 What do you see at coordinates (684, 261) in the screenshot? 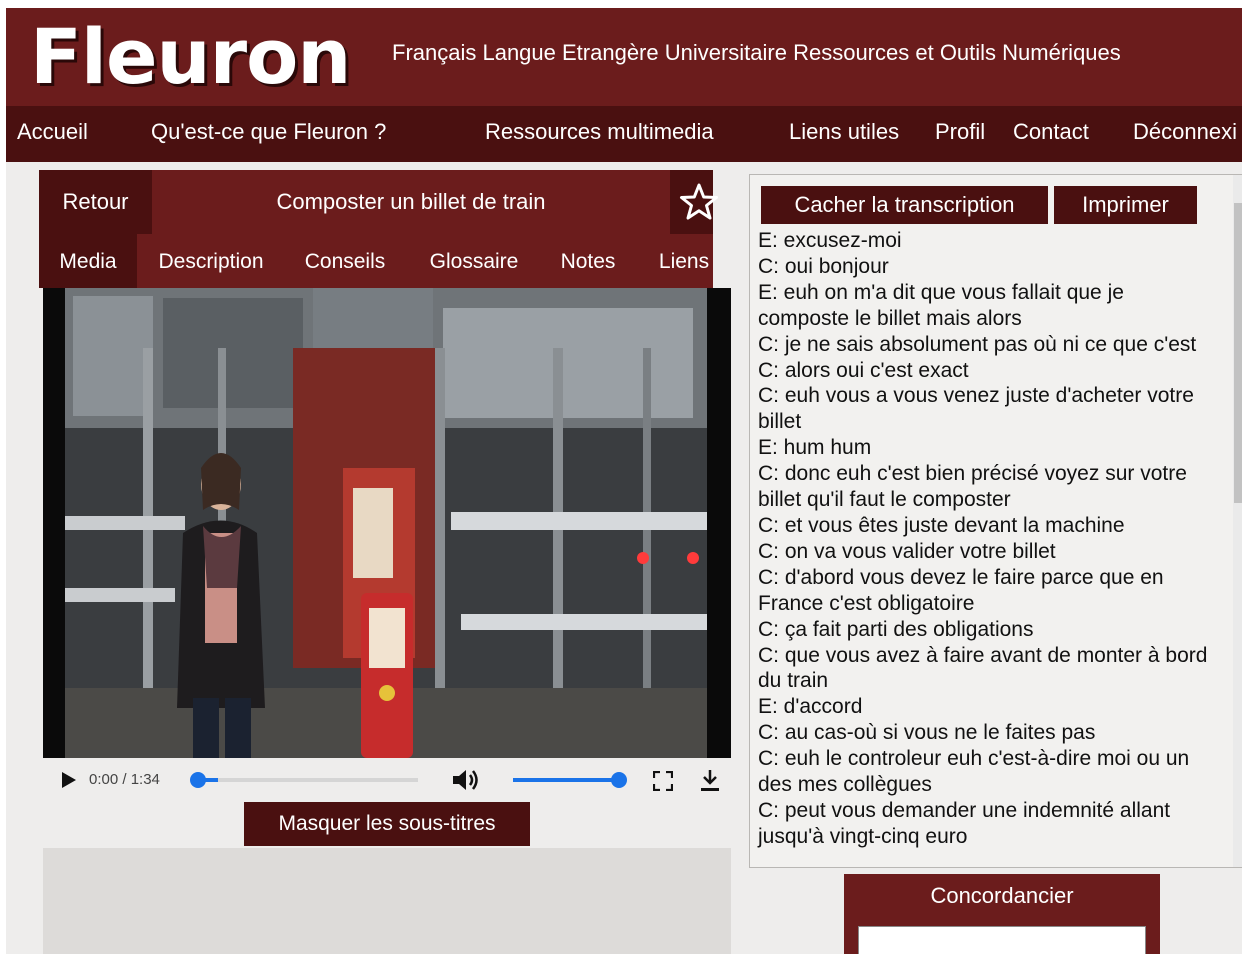
I see `tab-liens: Liens` at bounding box center [684, 261].